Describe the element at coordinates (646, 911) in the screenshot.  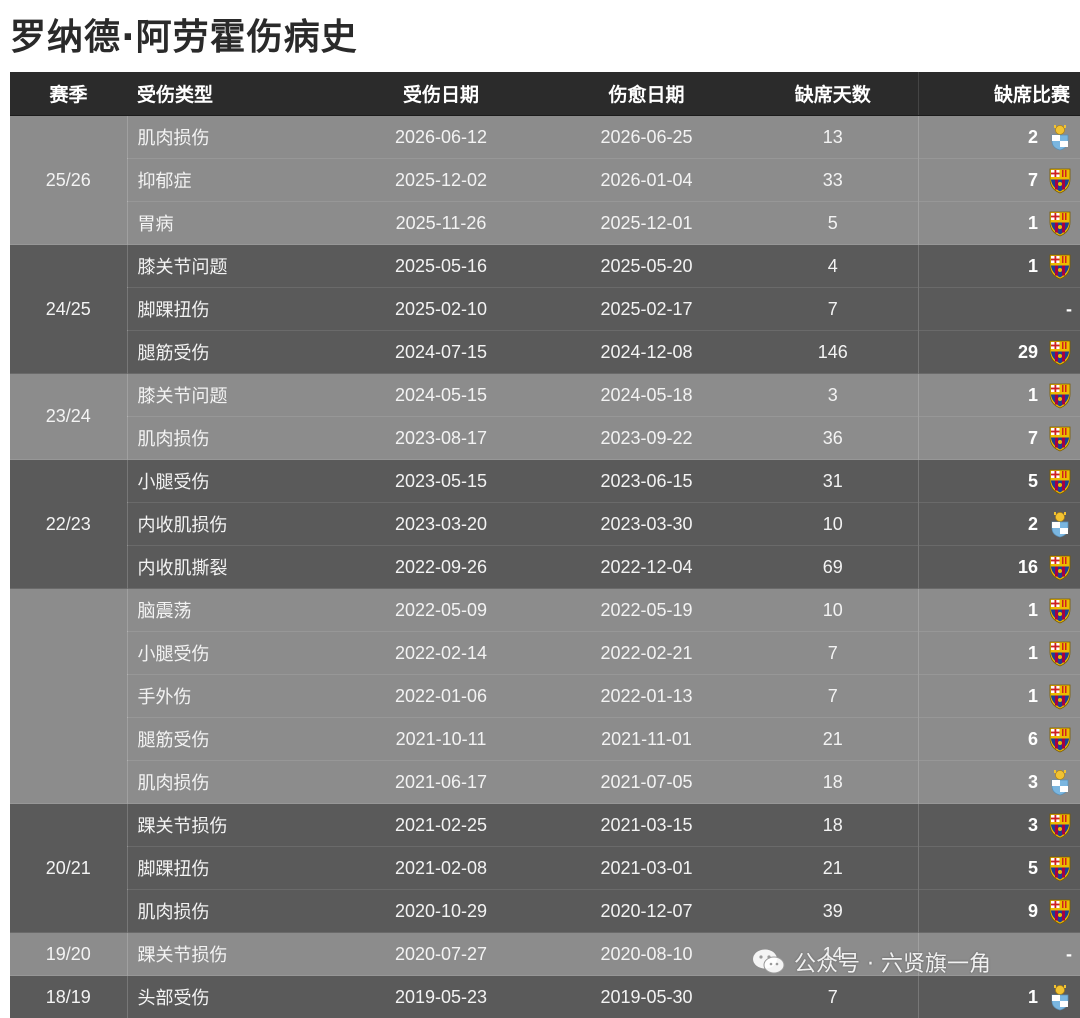
I see `end-cell: 2020-12-07` at that location.